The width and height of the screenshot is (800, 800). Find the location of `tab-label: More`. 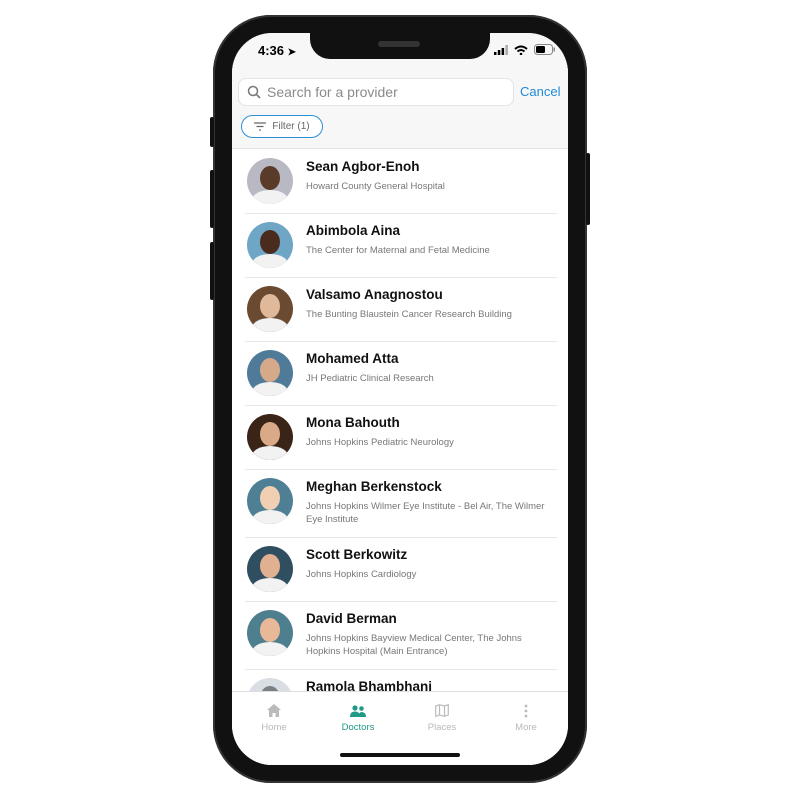

tab-label: More is located at coordinates (526, 727).